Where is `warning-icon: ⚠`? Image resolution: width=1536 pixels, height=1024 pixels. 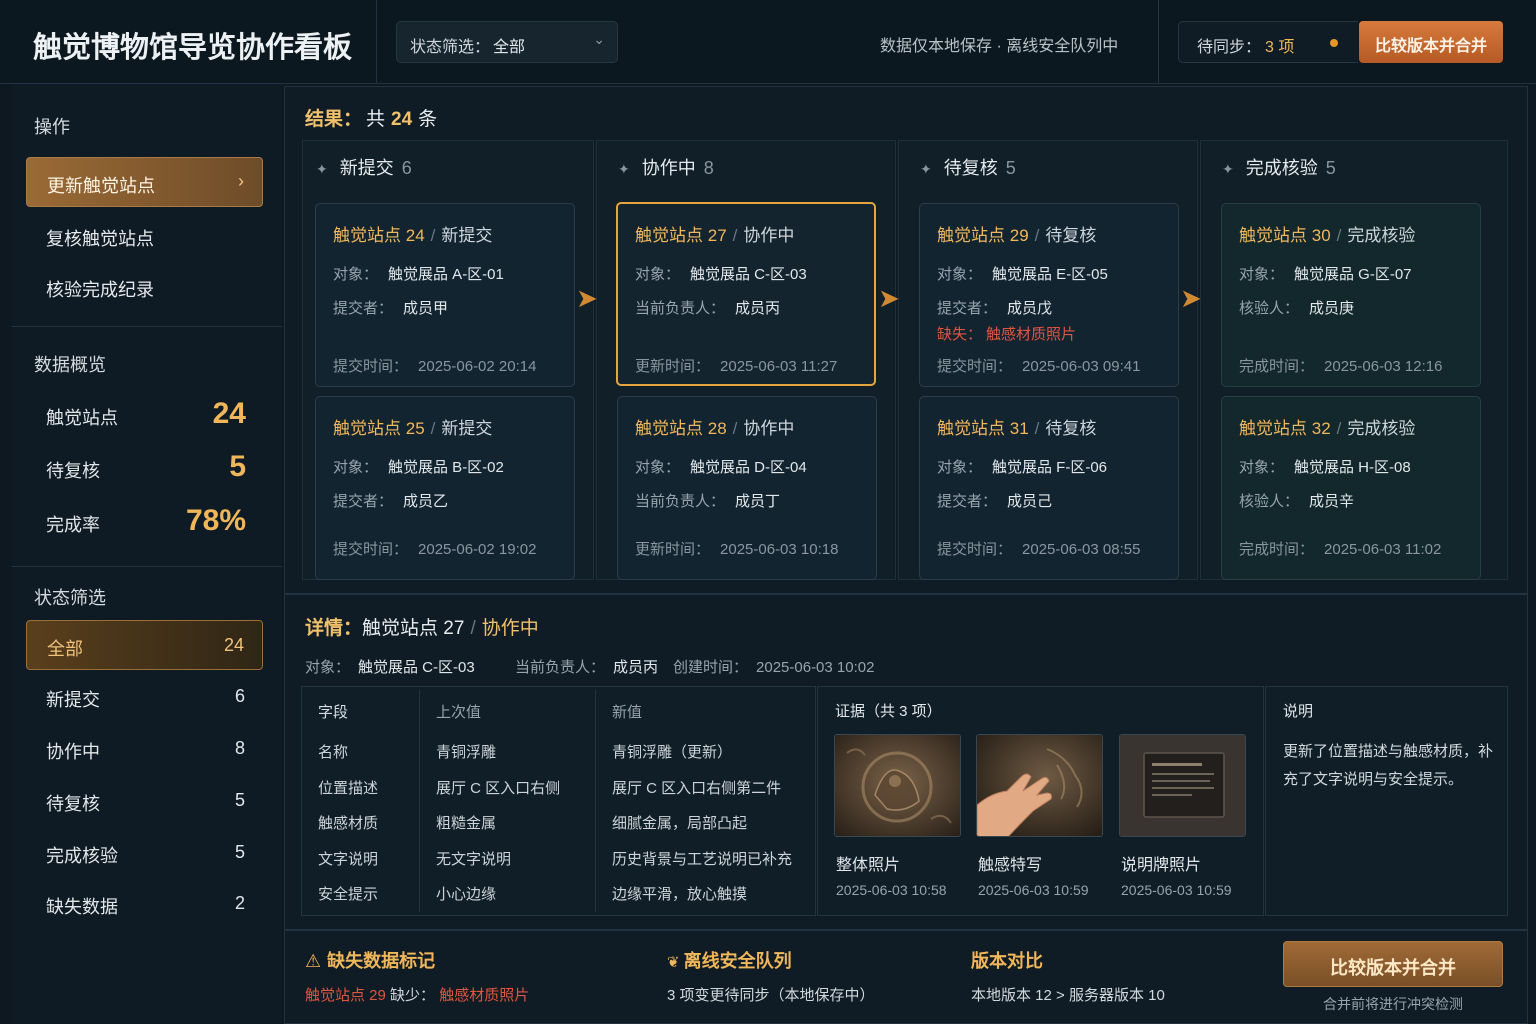
warning-icon: ⚠ is located at coordinates (313, 961).